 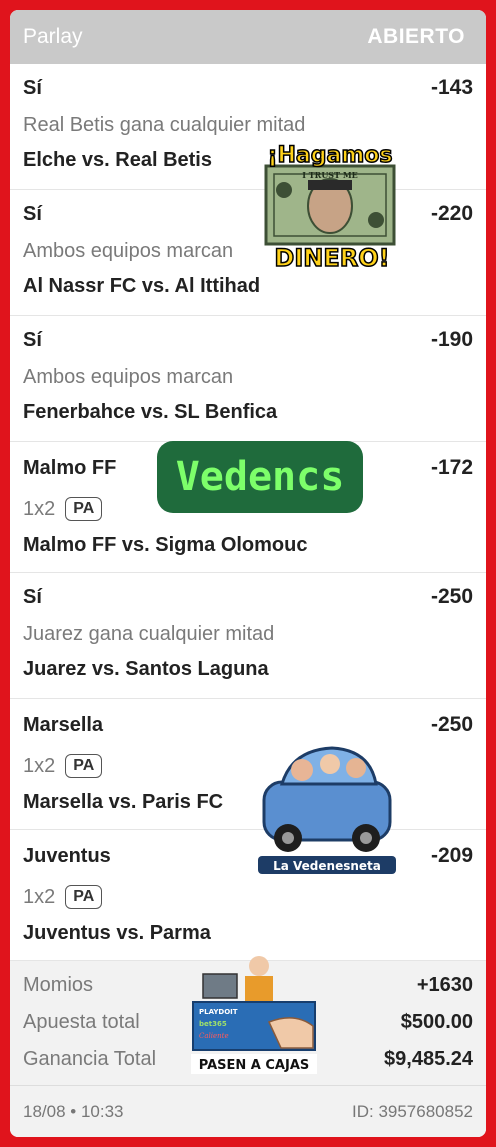 What do you see at coordinates (327, 810) in the screenshot?
I see `car-image: La Vedenesneta` at bounding box center [327, 810].